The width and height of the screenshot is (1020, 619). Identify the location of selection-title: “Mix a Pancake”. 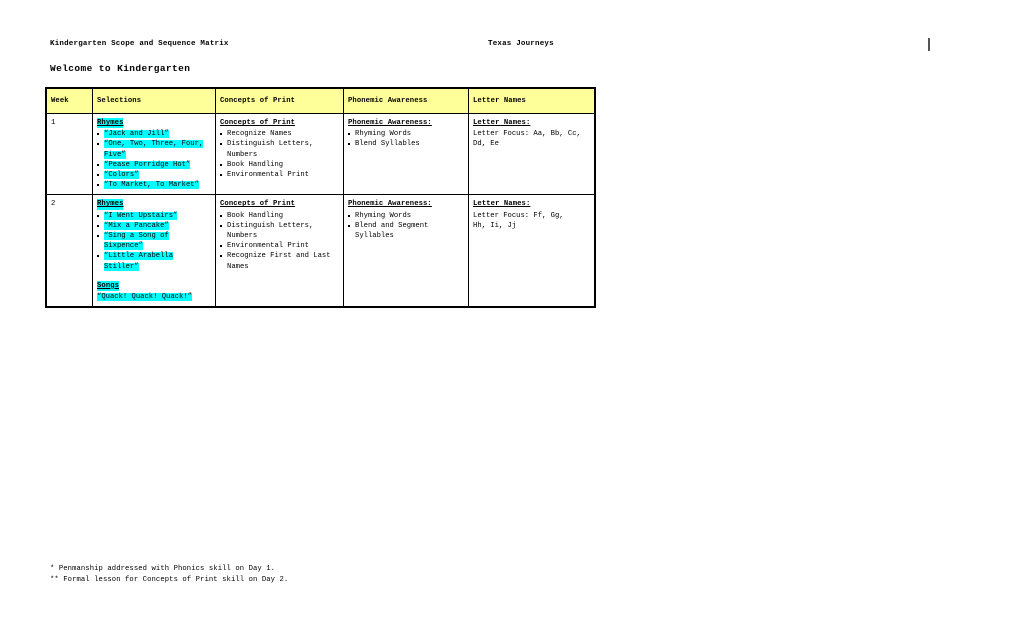
(136, 225).